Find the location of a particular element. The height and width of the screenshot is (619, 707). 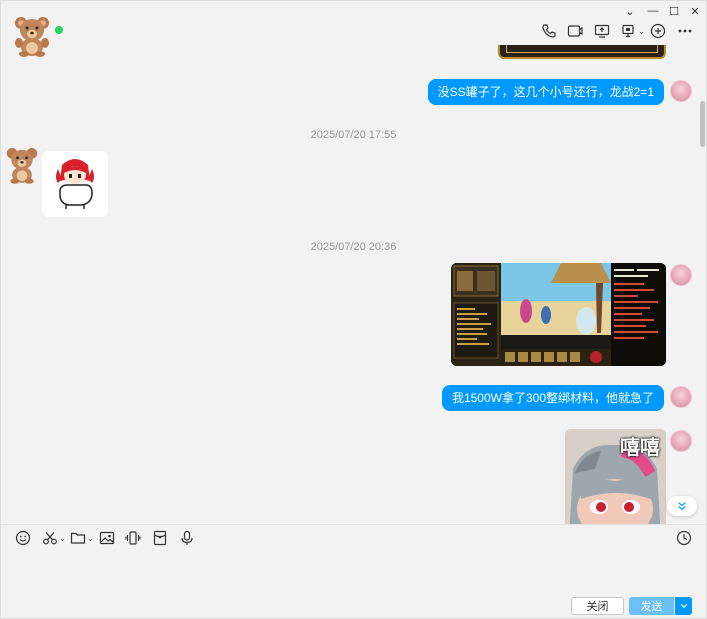

history-icon is located at coordinates (684, 538).